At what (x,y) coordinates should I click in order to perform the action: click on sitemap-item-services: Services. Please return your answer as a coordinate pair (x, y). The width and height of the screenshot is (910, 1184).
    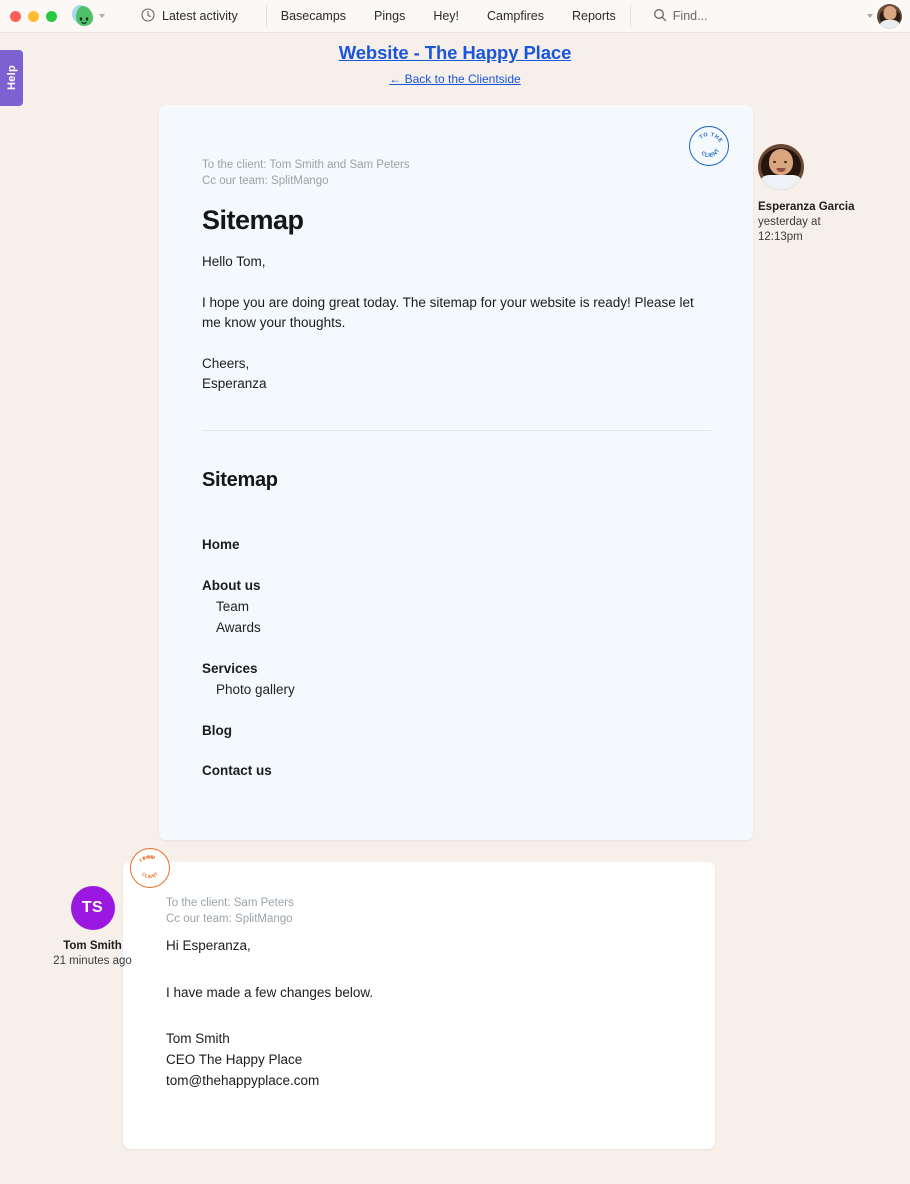
    Looking at the image, I should click on (230, 668).